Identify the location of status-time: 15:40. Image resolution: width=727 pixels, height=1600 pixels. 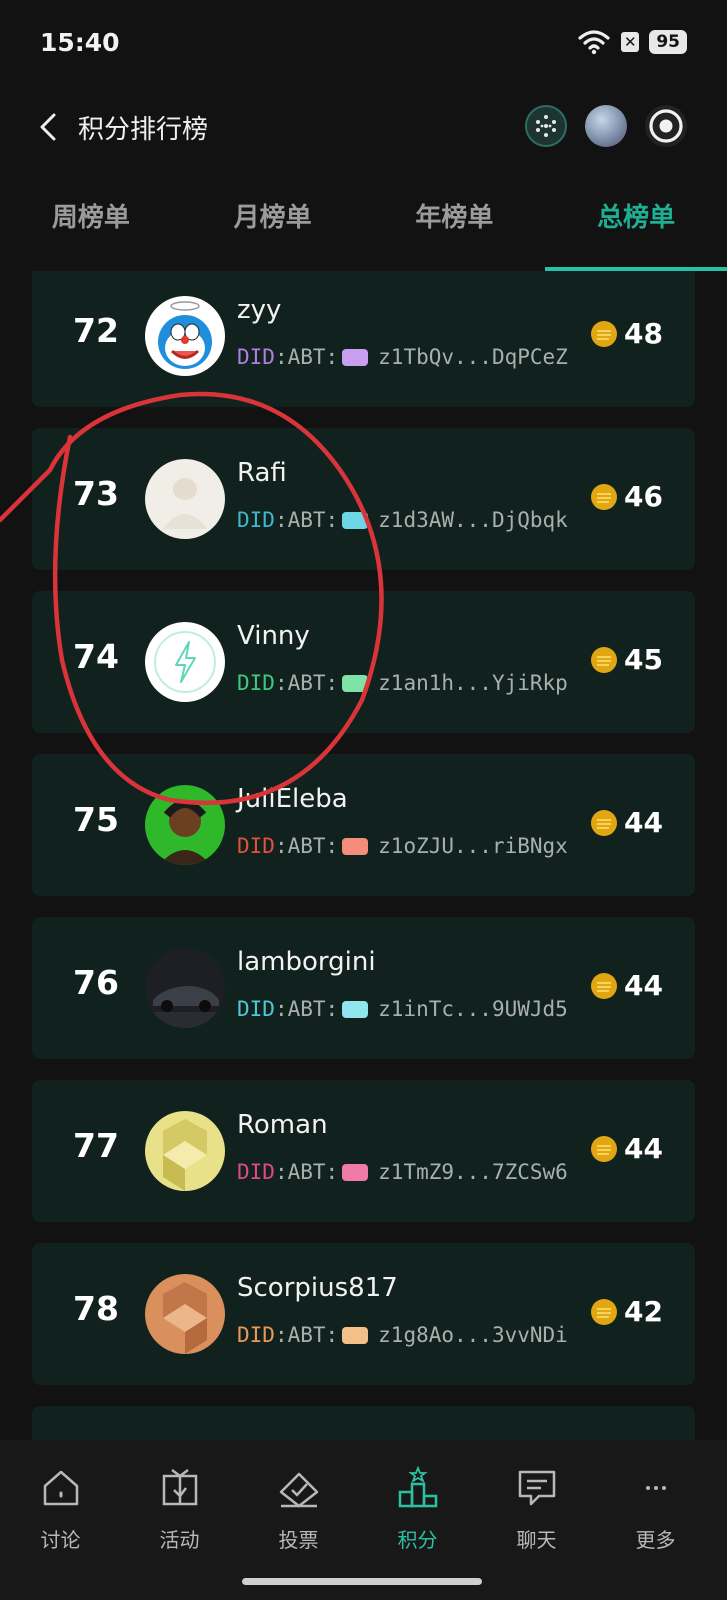
(80, 42).